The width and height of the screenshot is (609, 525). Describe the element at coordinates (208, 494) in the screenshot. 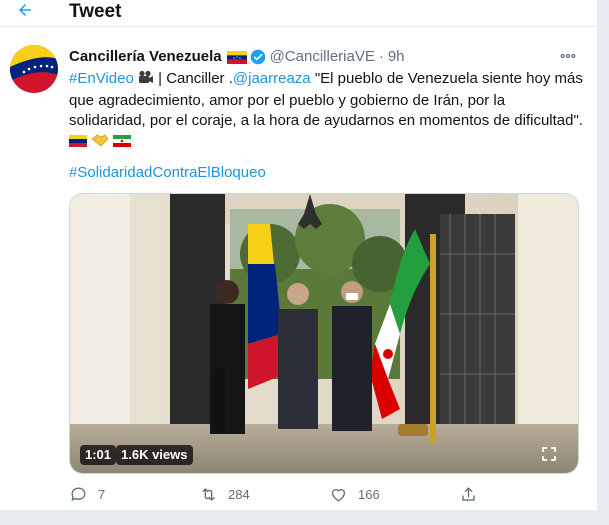

I see `retweet-icon` at that location.